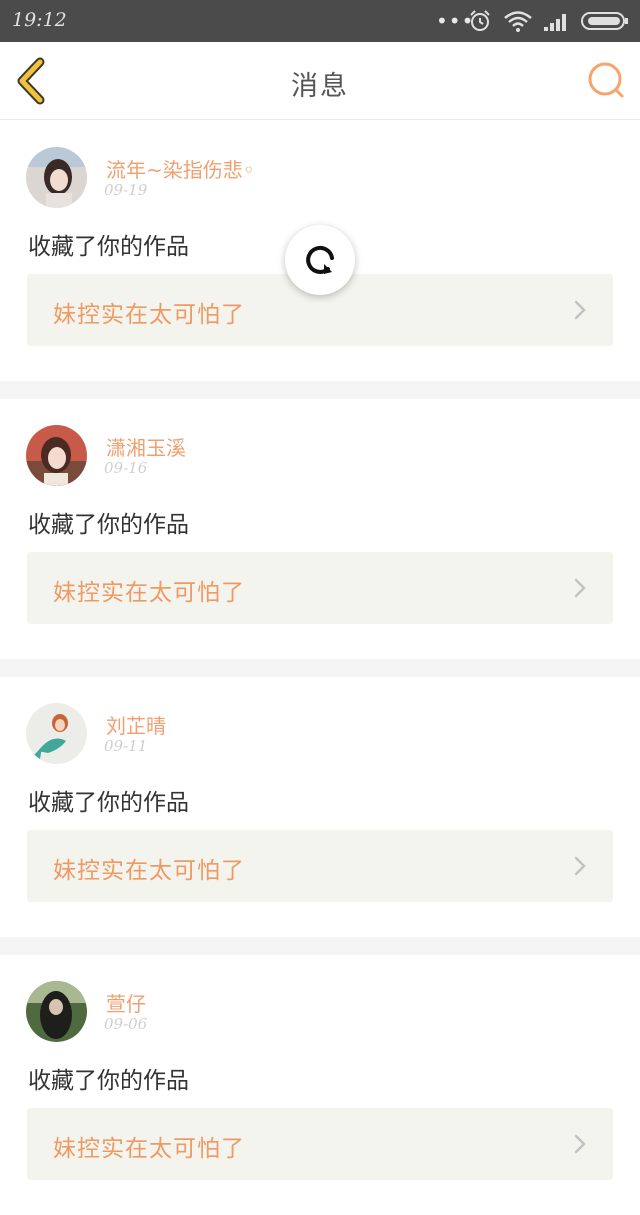  What do you see at coordinates (126, 190) in the screenshot?
I see `message-date: 09-19` at bounding box center [126, 190].